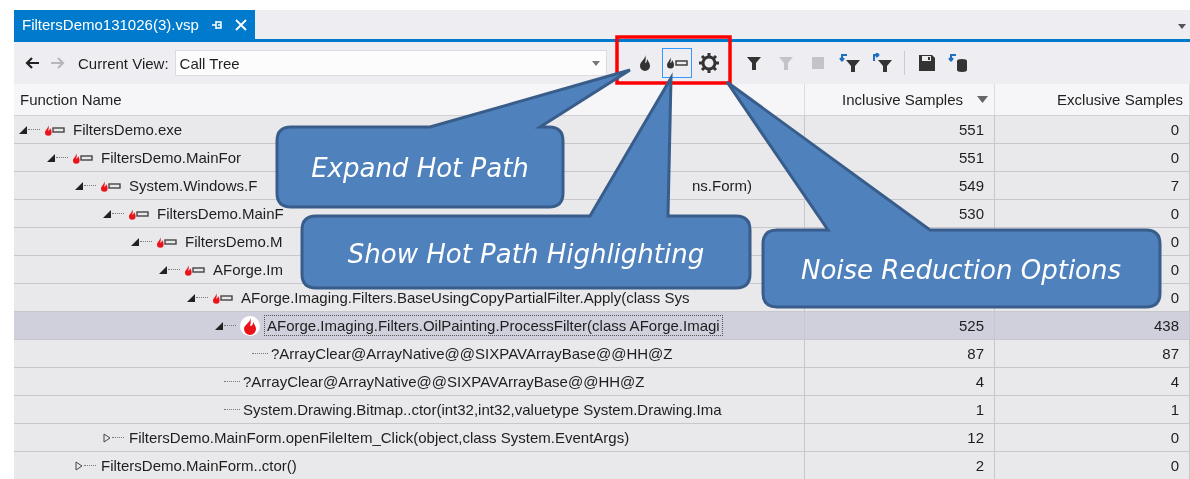  What do you see at coordinates (1174, 185) in the screenshot?
I see `table-cell: 7` at bounding box center [1174, 185].